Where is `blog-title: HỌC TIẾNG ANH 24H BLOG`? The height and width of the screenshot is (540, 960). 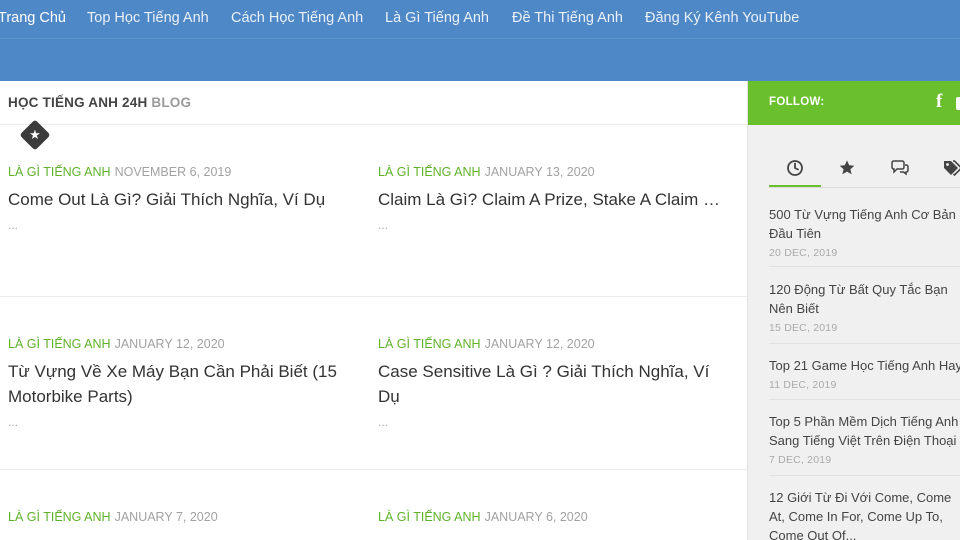
blog-title: HỌC TIẾNG ANH 24H BLOG is located at coordinates (99, 102).